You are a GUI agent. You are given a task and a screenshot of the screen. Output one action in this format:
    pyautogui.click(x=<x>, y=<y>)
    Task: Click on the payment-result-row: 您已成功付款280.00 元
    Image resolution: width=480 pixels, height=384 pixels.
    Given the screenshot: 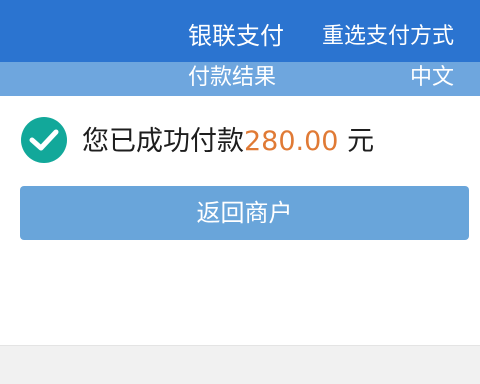 What is the action you would take?
    pyautogui.click(x=240, y=141)
    